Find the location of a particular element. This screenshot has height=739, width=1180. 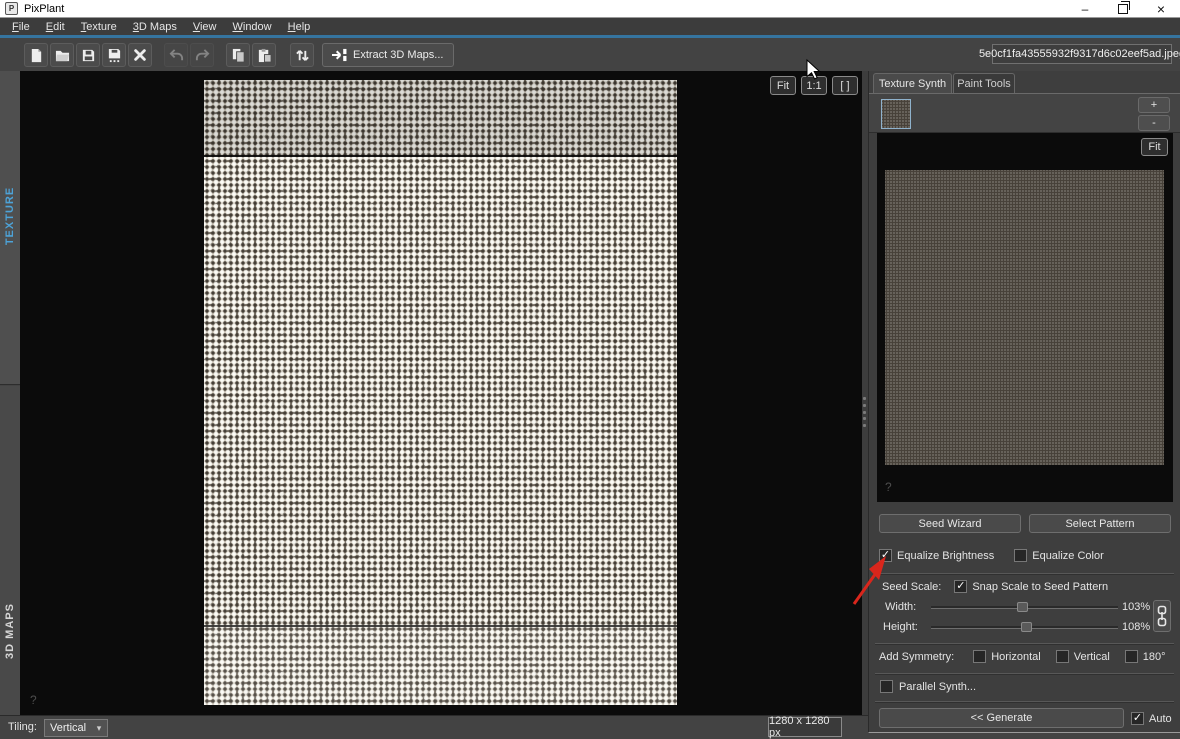

save-icon is located at coordinates (88, 55).